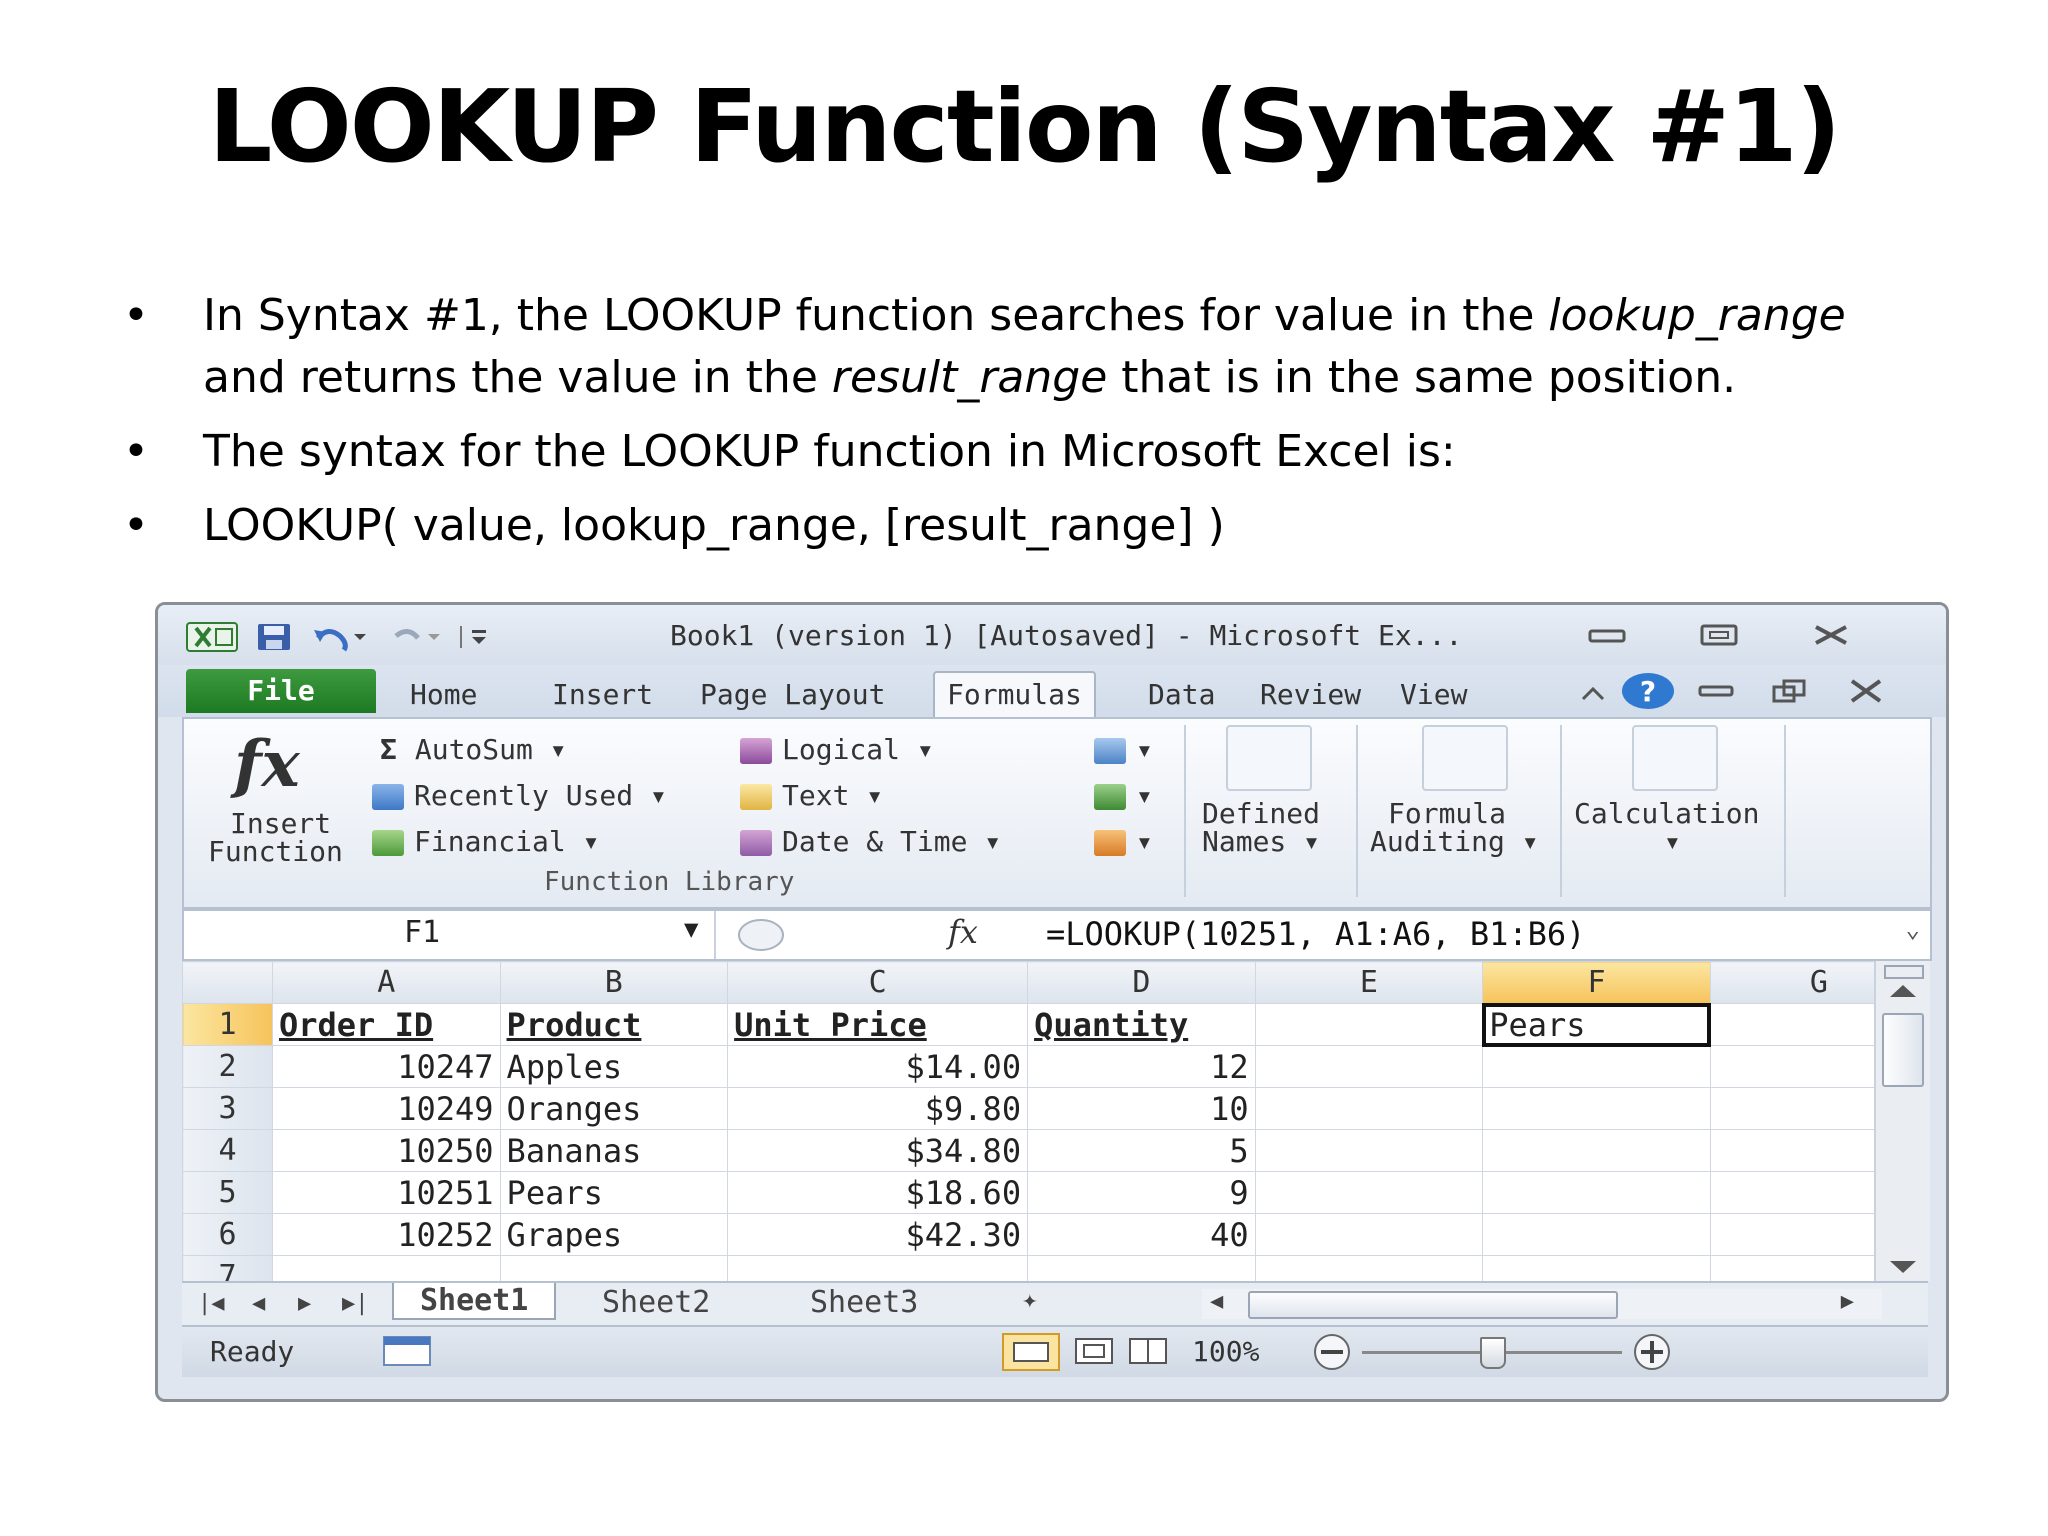  What do you see at coordinates (1225, 1351) in the screenshot?
I see `zoom-level: 100%` at bounding box center [1225, 1351].